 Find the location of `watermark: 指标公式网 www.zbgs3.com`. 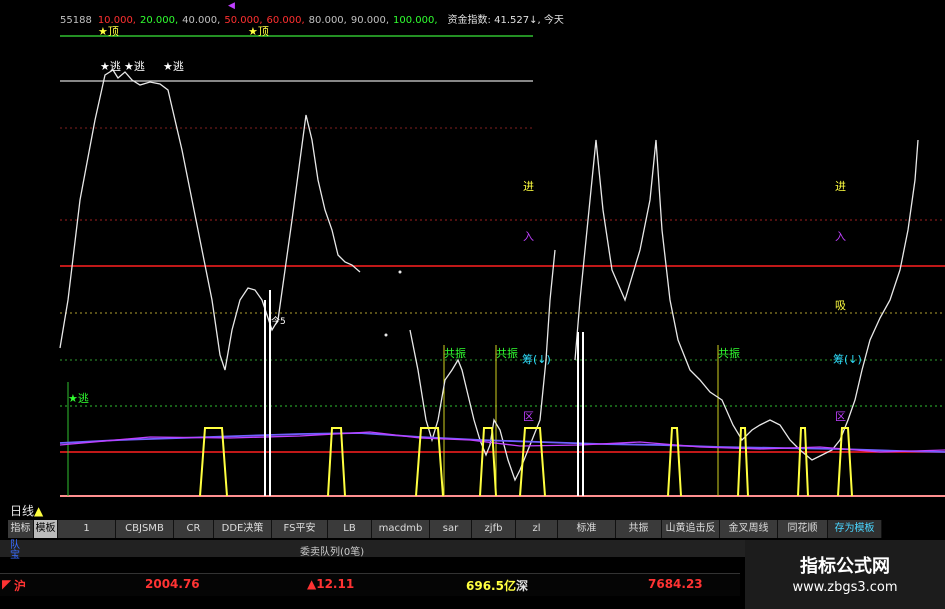

watermark: 指标公式网 www.zbgs3.com is located at coordinates (845, 574).